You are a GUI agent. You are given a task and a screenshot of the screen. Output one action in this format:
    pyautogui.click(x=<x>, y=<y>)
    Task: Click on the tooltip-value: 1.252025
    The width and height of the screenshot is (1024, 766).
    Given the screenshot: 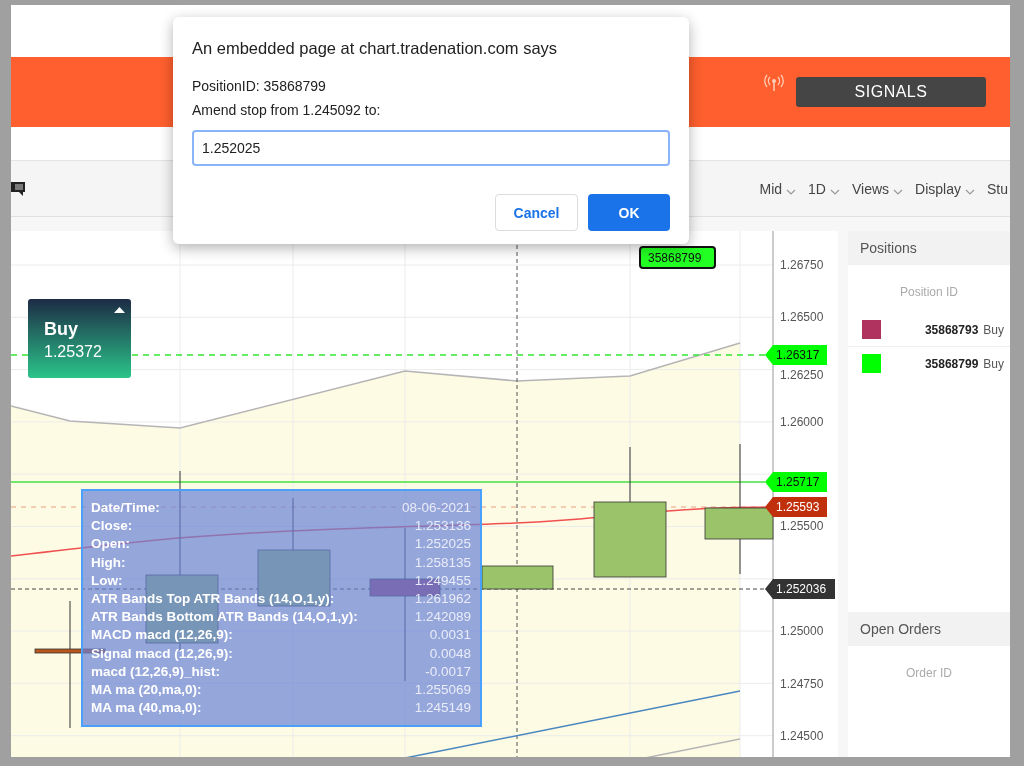 What is the action you would take?
    pyautogui.click(x=442, y=544)
    